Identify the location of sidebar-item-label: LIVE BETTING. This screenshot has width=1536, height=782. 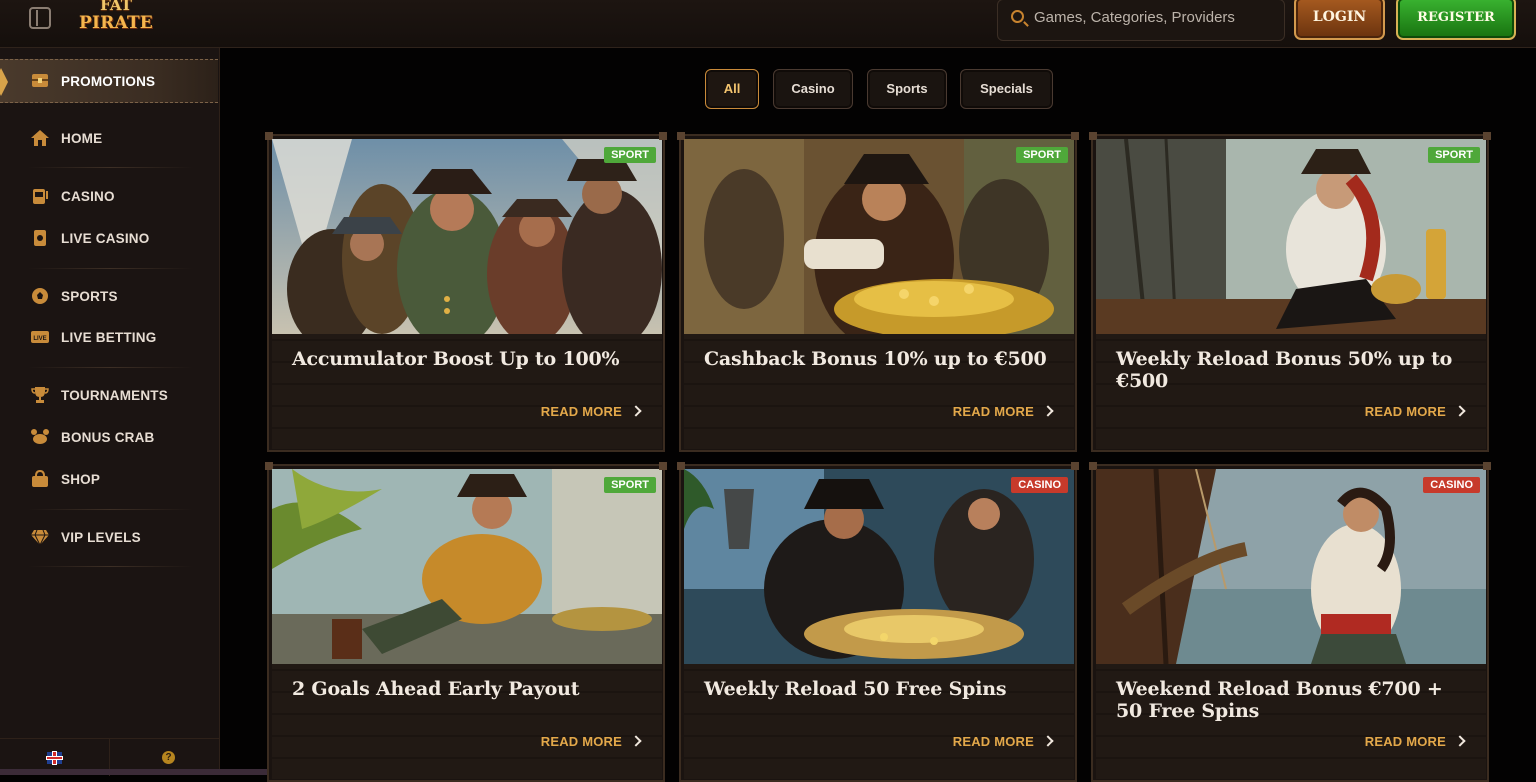
(109, 337).